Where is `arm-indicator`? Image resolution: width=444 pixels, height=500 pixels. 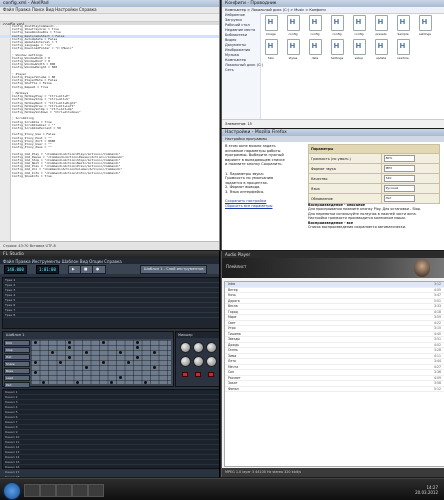 arm-indicator is located at coordinates (211, 374).